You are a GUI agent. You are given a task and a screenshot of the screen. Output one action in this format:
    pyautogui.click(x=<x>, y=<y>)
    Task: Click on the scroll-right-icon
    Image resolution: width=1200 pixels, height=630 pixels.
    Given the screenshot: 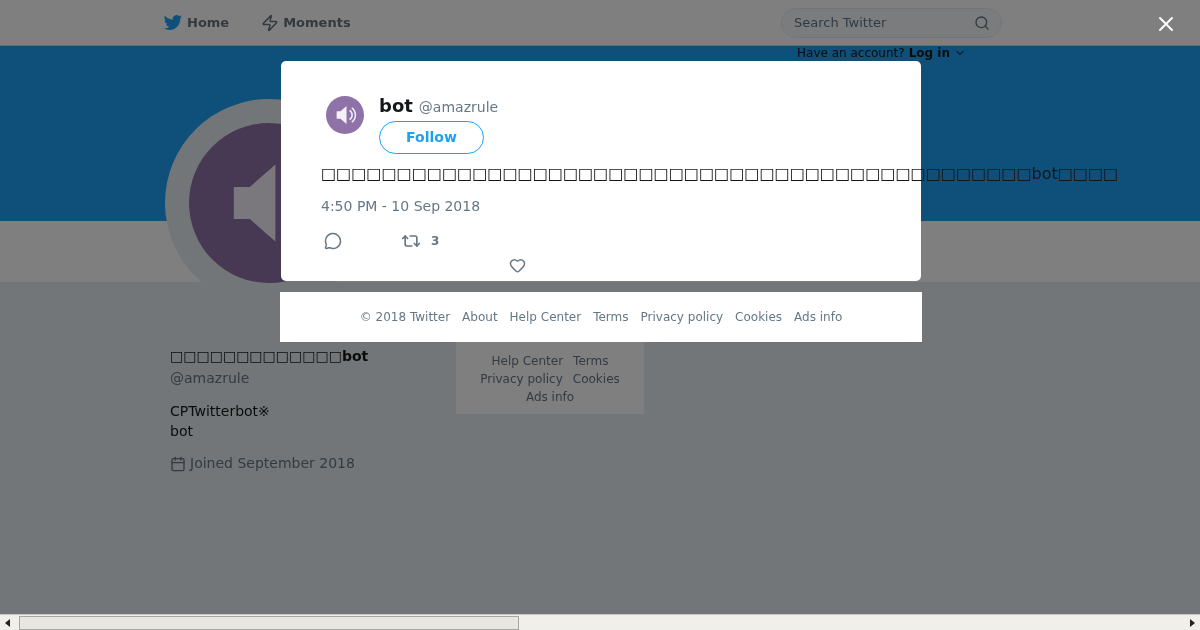 What is the action you would take?
    pyautogui.click(x=1192, y=622)
    